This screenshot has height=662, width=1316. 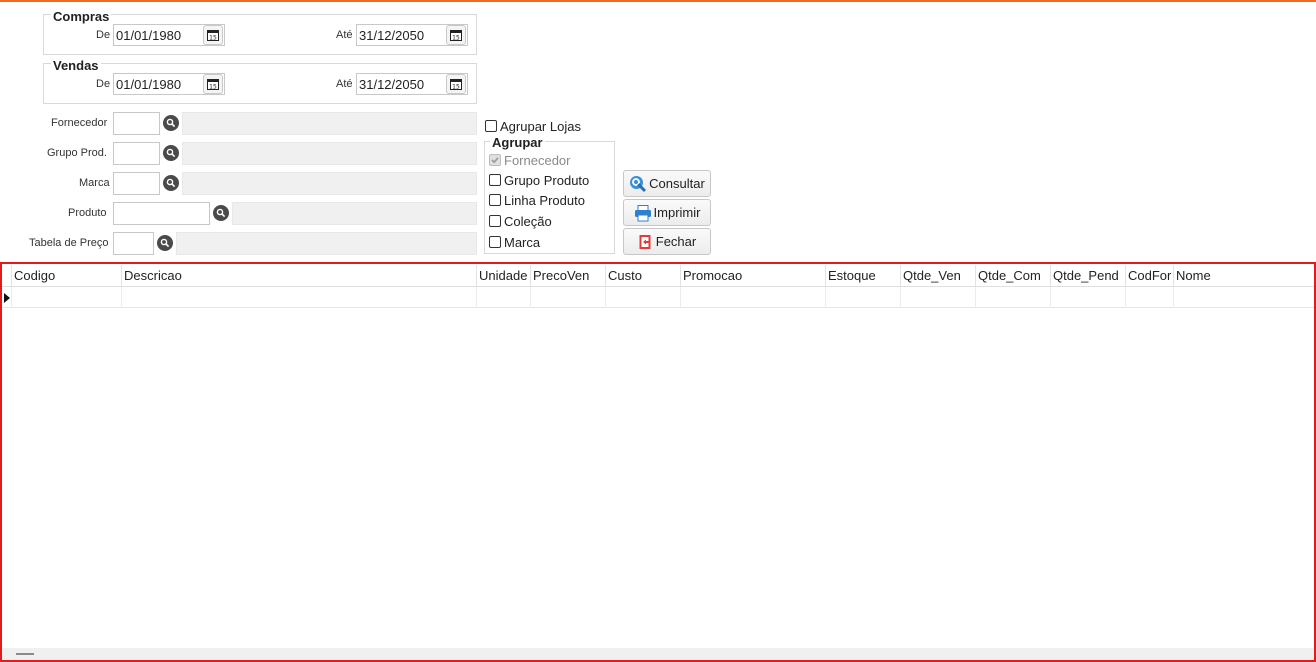 I want to click on vendas-ate-calendar-button: 15, so click(x=456, y=84).